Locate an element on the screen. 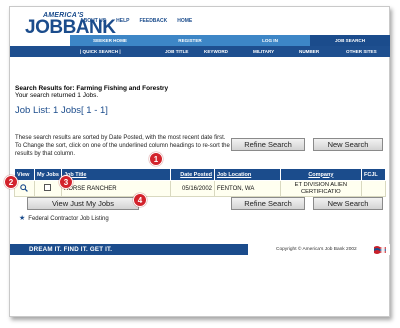  nav-seeker-home: SEEKER HOME is located at coordinates (110, 40).